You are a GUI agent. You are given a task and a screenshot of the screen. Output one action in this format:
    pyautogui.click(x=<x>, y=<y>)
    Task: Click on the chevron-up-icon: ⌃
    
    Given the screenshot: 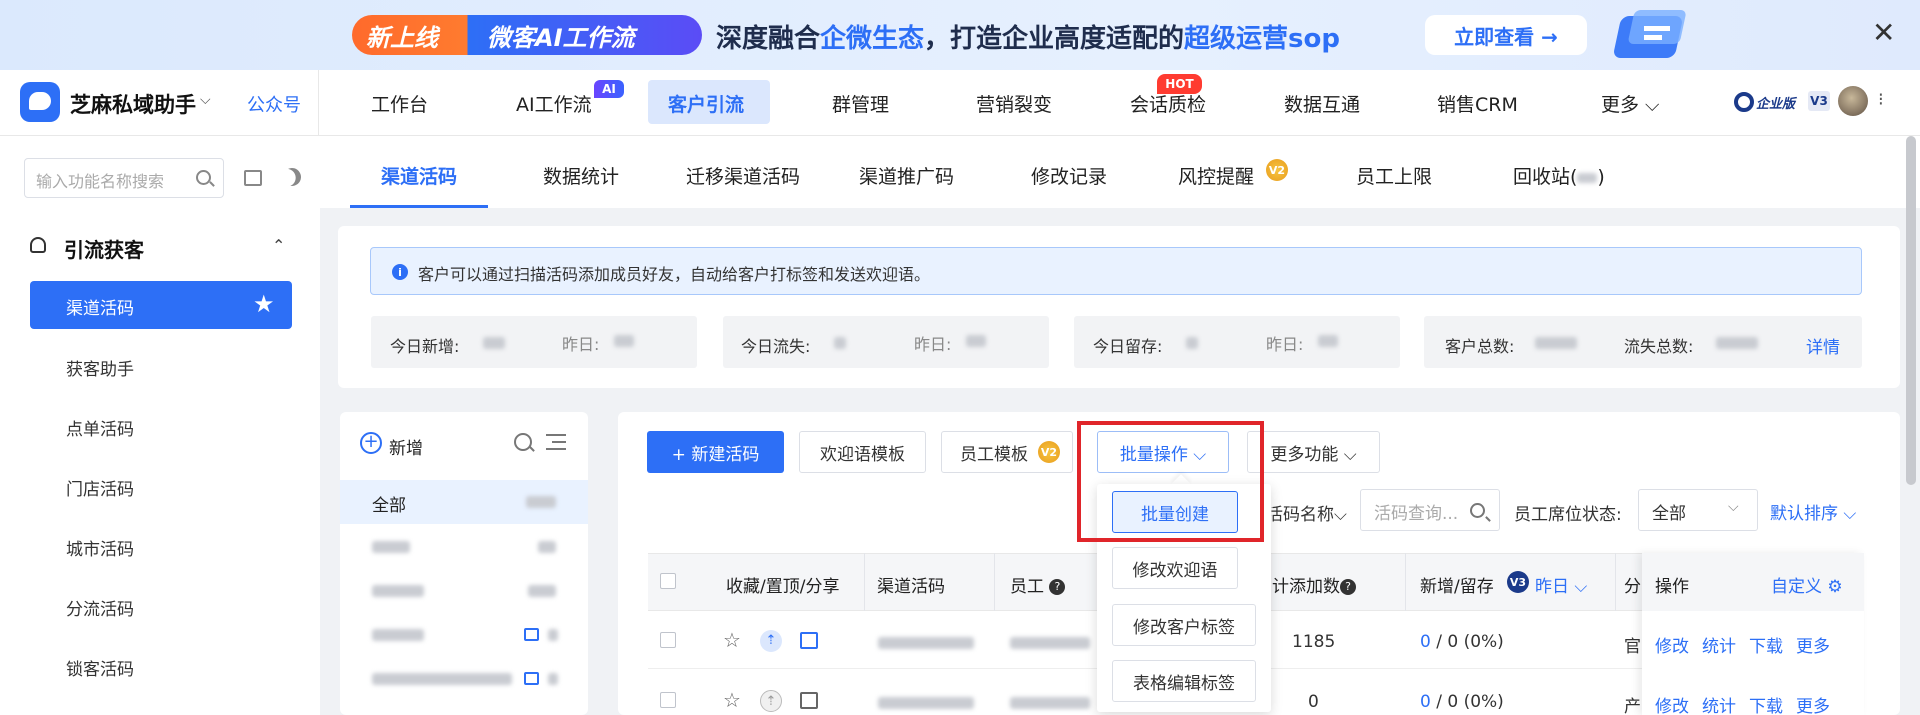 What is the action you would take?
    pyautogui.click(x=278, y=245)
    